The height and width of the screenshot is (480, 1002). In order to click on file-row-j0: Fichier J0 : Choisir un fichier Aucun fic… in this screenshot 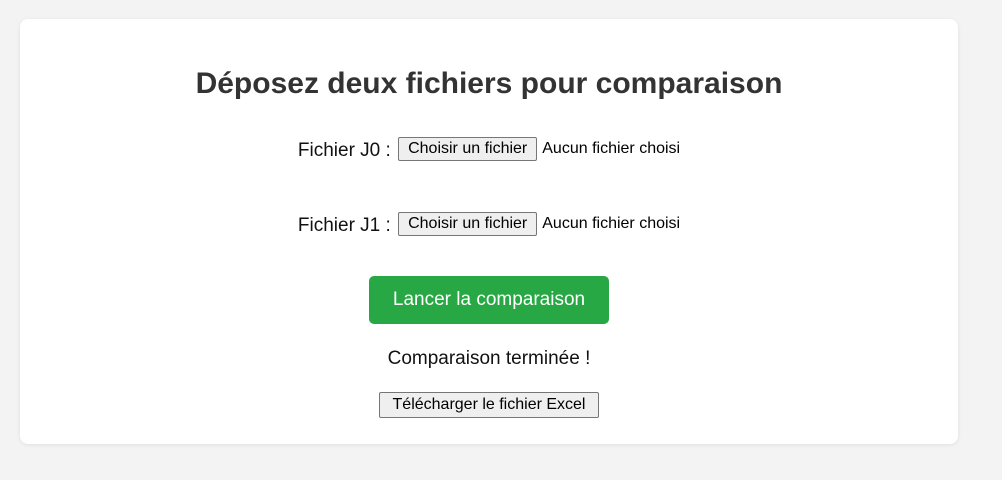, I will do `click(489, 150)`.